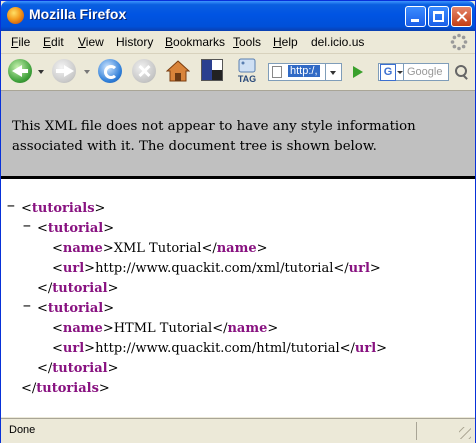  What do you see at coordinates (163, 328) in the screenshot?
I see `tutorial-name-value: HTML Tutorial` at bounding box center [163, 328].